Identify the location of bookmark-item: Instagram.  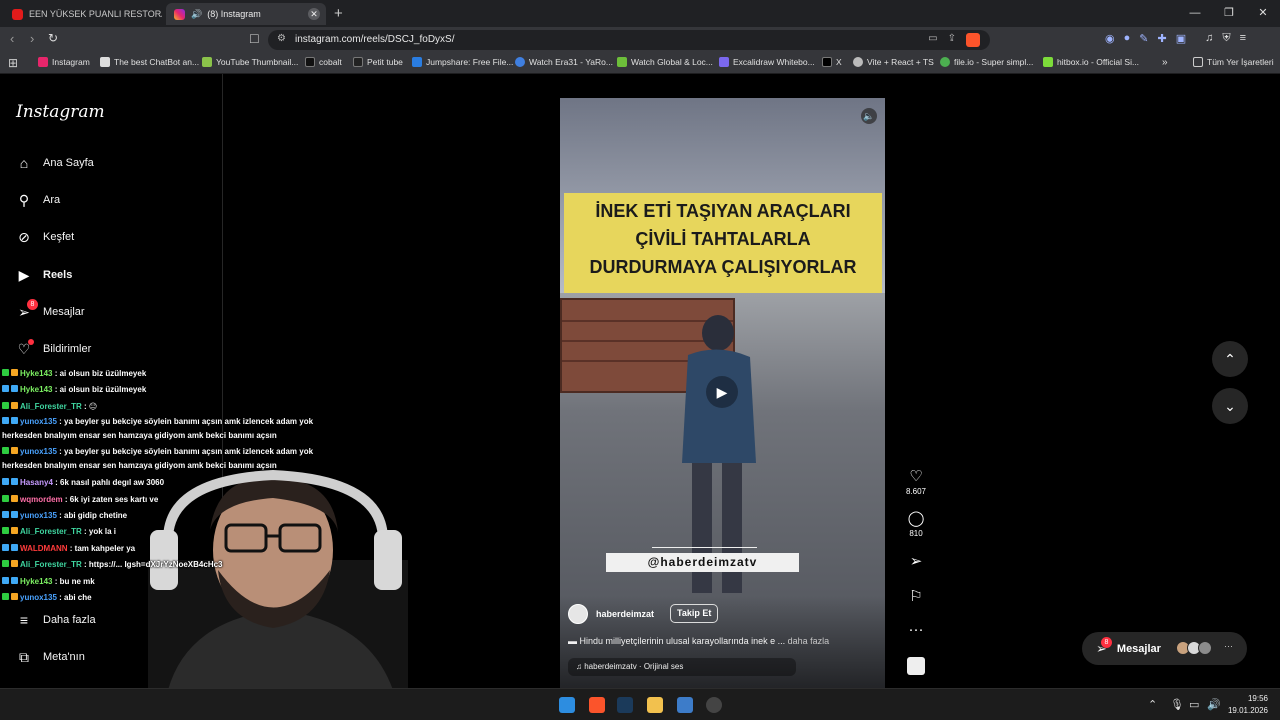
(64, 62).